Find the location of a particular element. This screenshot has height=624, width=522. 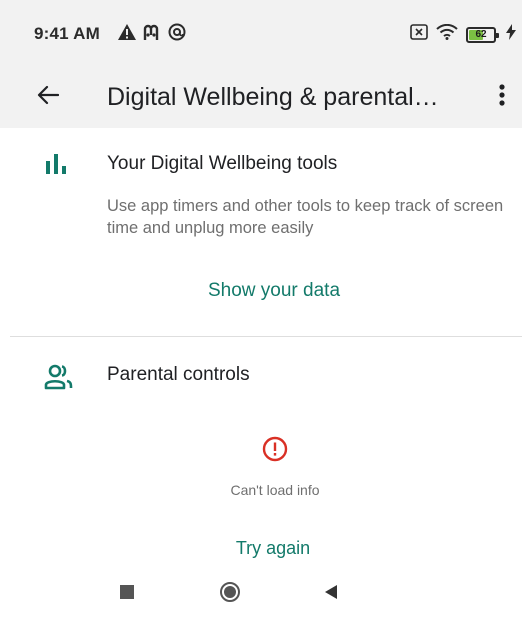

back-triangle-icon is located at coordinates (331, 592).